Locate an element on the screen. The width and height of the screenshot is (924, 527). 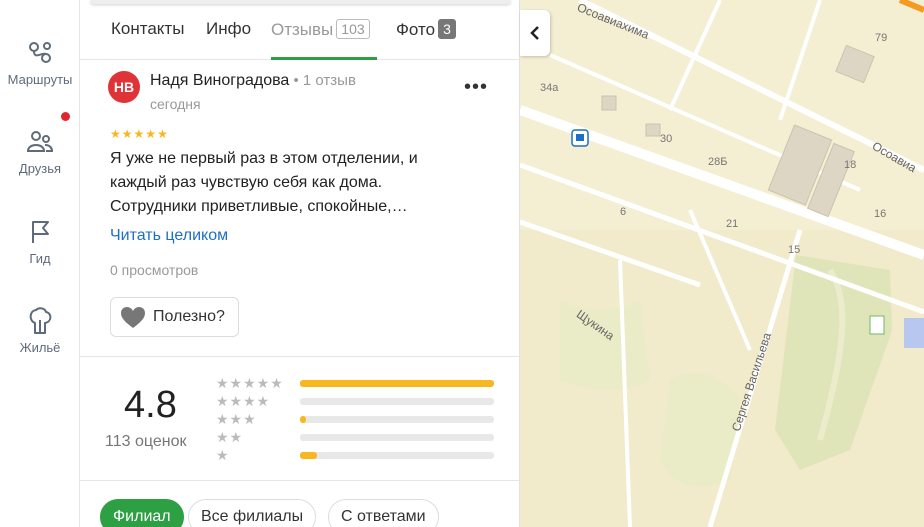
rail-item-friends: Друзья is located at coordinates (40, 151).